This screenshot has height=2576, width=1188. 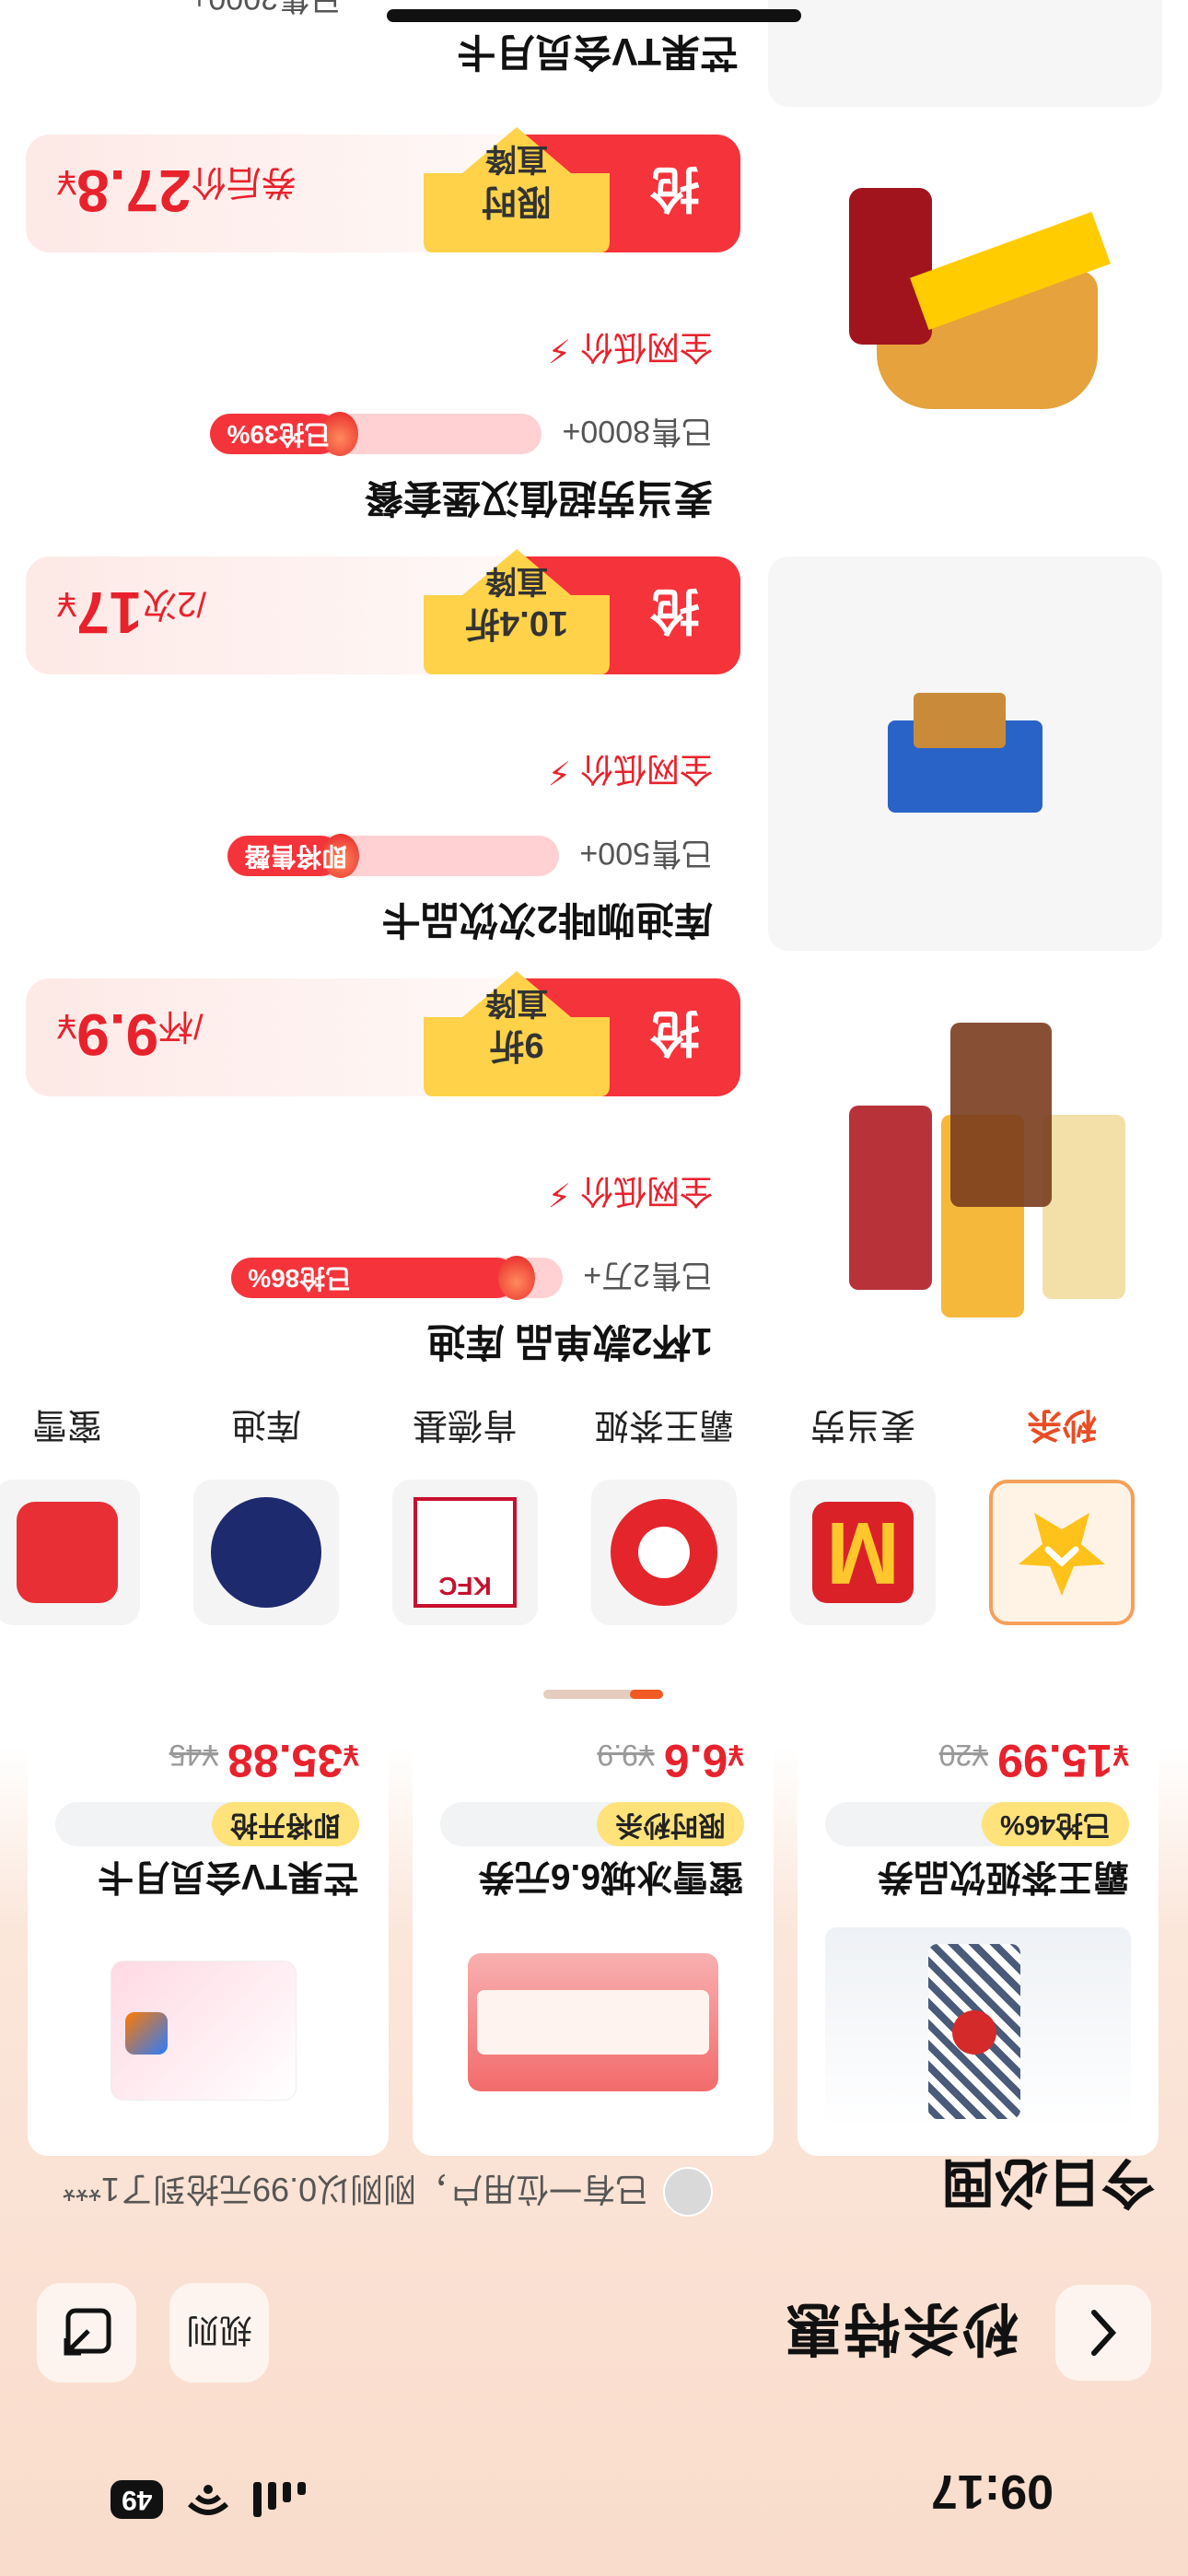 I want to click on featured-title: 芒果TV会员月卡, so click(x=228, y=1876).